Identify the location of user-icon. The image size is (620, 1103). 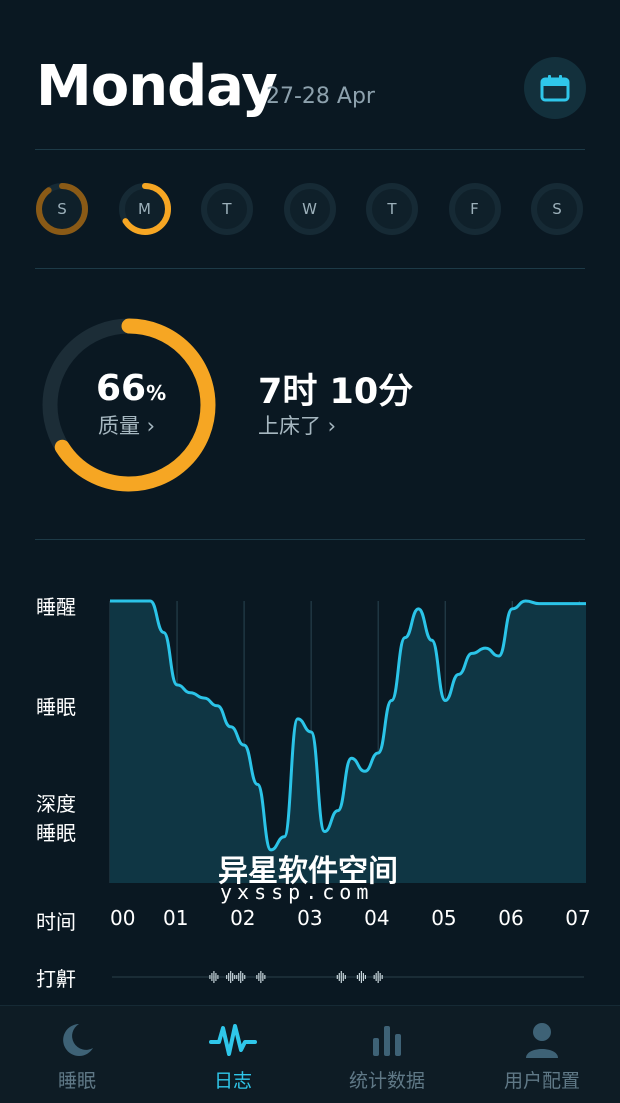
(542, 1040).